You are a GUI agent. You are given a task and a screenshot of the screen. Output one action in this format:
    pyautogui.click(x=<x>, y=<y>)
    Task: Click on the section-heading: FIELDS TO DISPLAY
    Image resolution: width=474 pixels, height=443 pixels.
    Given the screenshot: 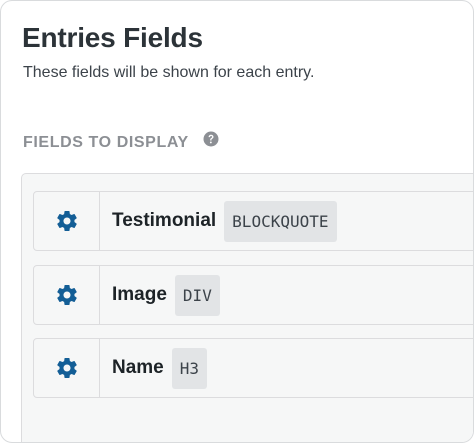 What is the action you would take?
    pyautogui.click(x=121, y=142)
    